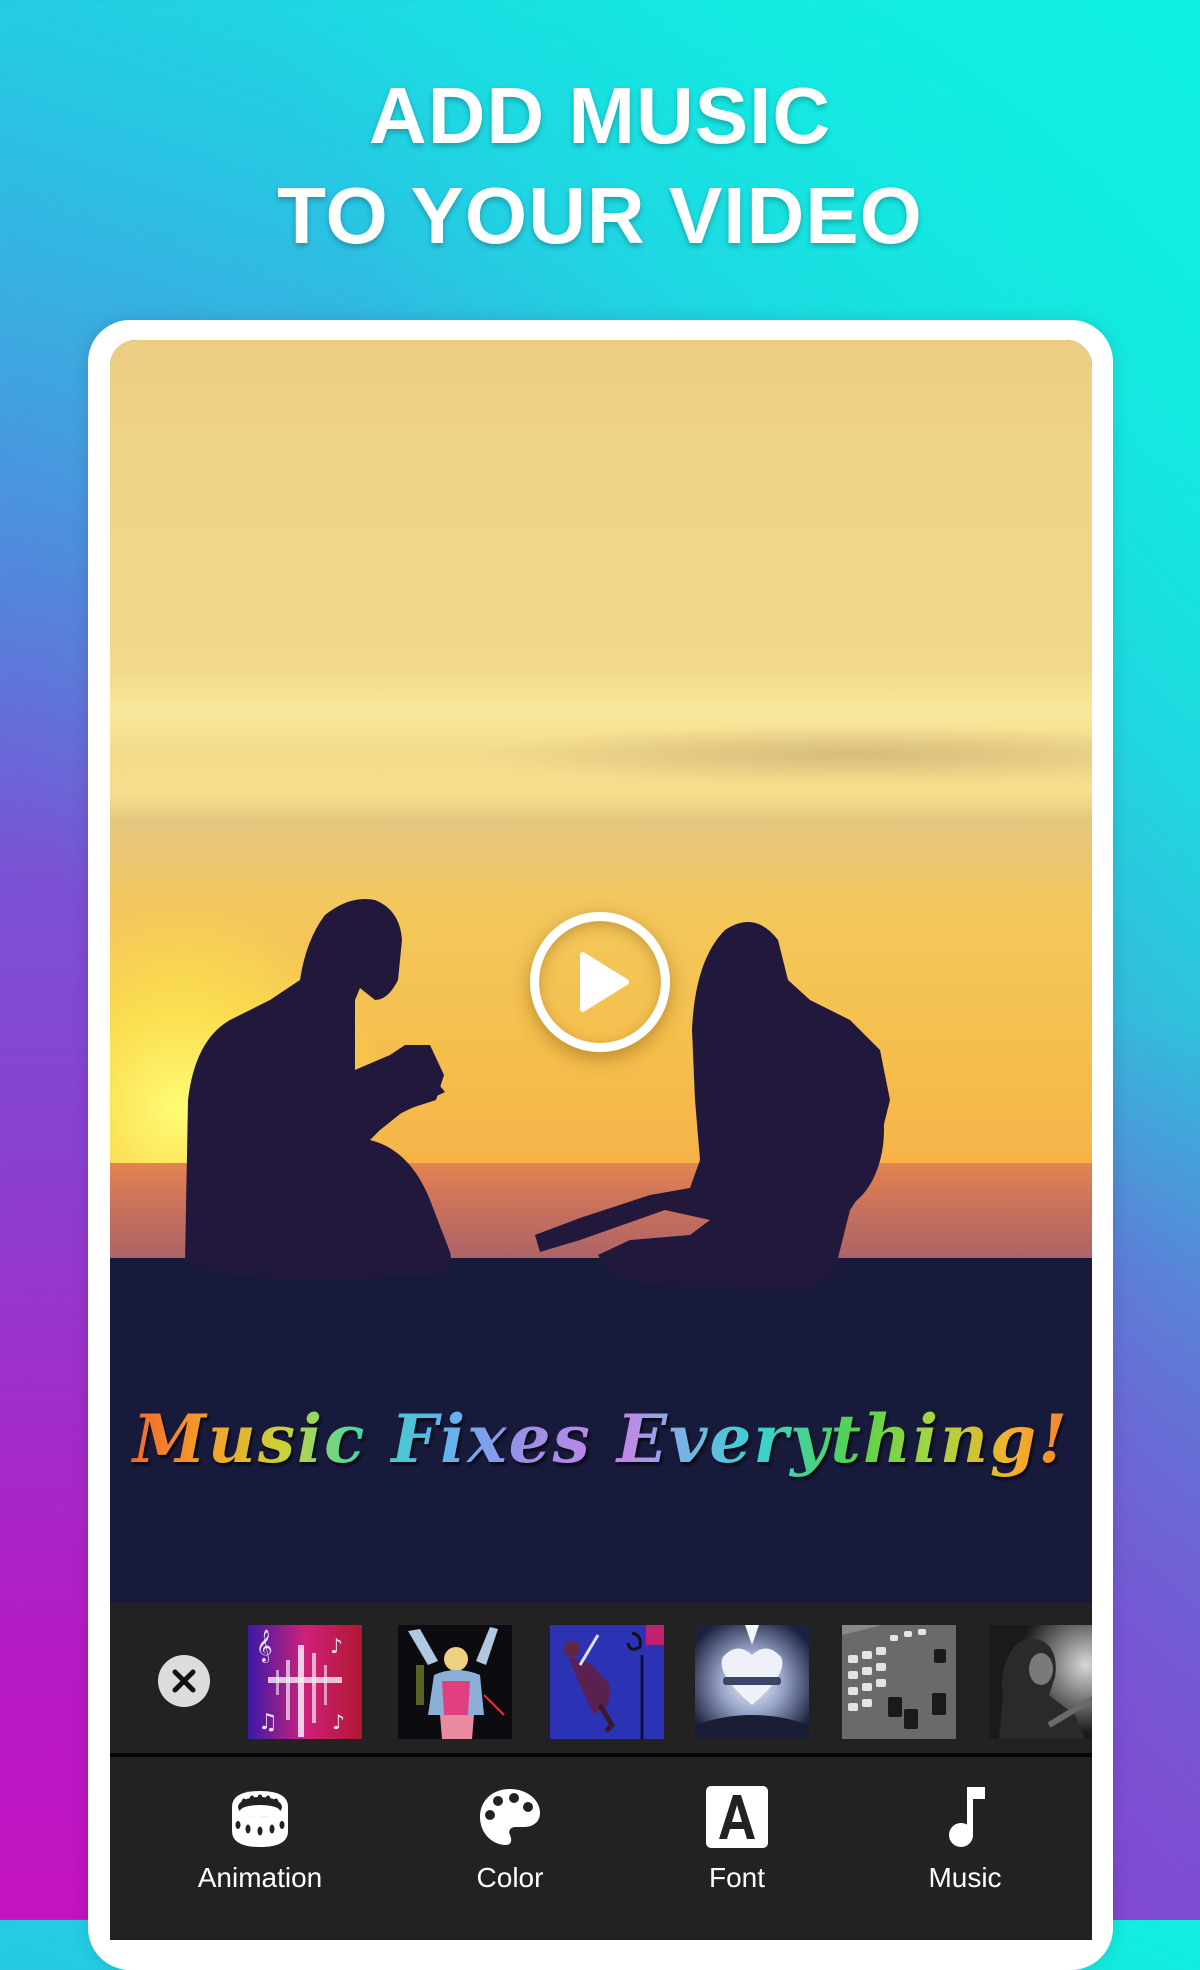 The image size is (1200, 1970). What do you see at coordinates (600, 166) in the screenshot?
I see `promo-headline: ADD MUSIC TO YOUR VIDEO` at bounding box center [600, 166].